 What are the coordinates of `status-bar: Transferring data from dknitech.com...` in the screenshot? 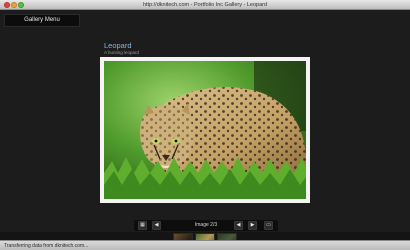 It's located at (205, 245).